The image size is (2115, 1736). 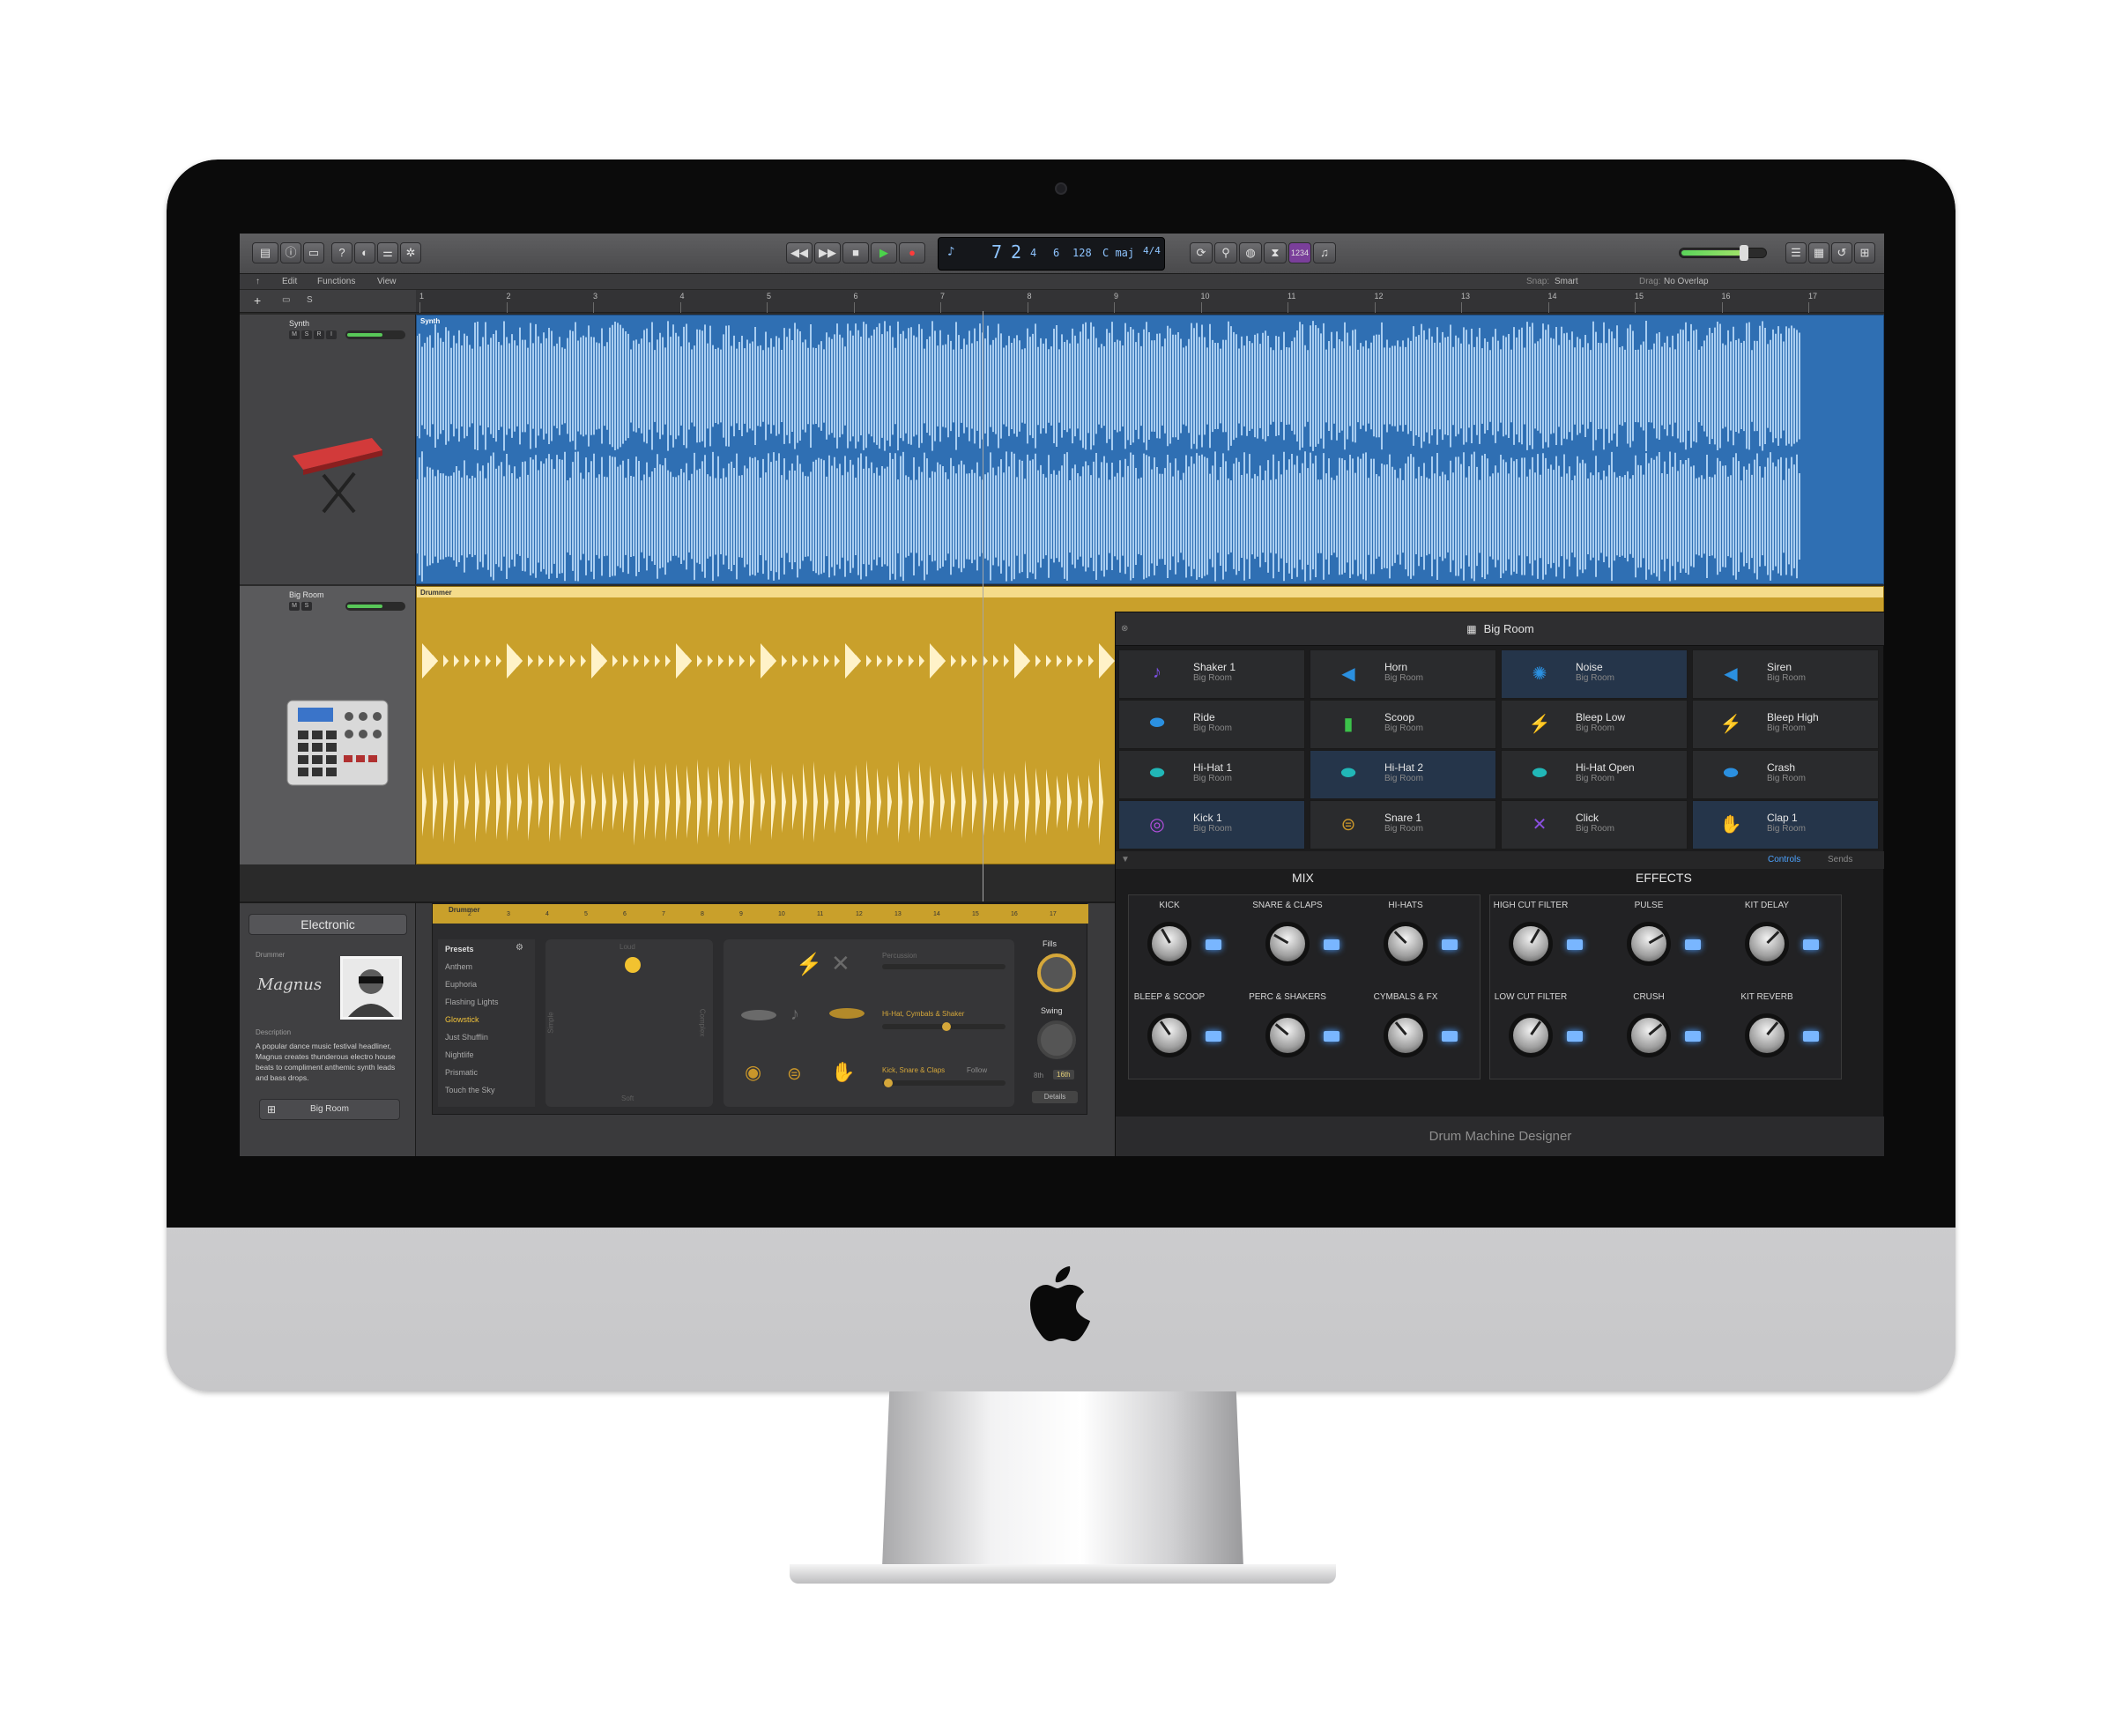 What do you see at coordinates (319, 334) in the screenshot?
I see `record-enable-button: R` at bounding box center [319, 334].